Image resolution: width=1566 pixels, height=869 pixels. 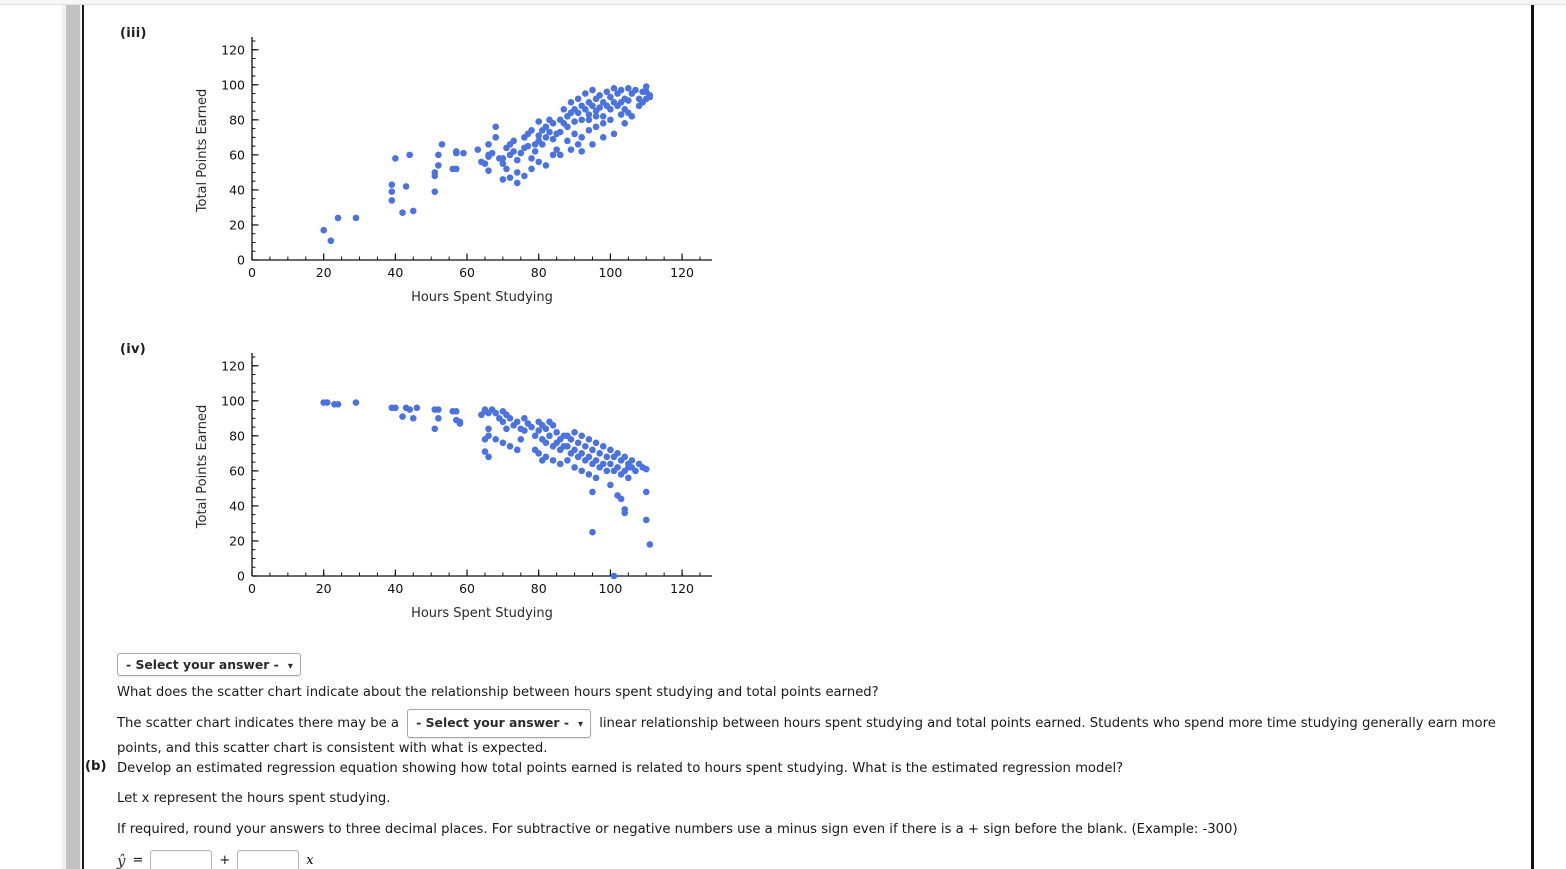 What do you see at coordinates (1532, 437) in the screenshot?
I see `content-frame-right-border` at bounding box center [1532, 437].